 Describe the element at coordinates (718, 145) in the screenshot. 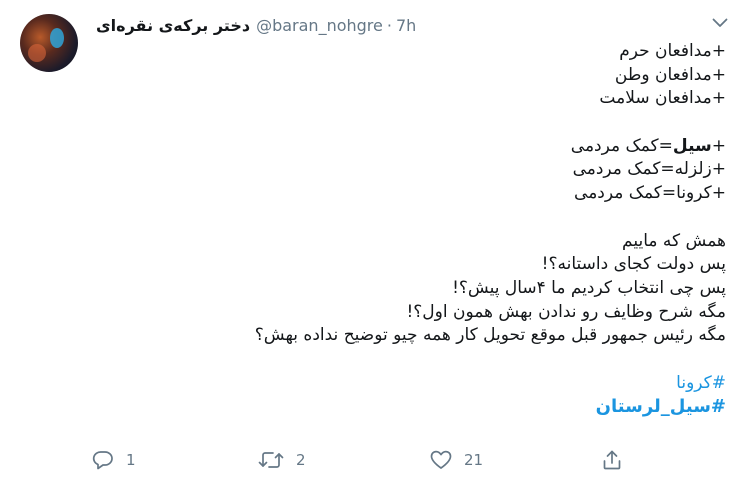

I see `text-prefix: +` at that location.